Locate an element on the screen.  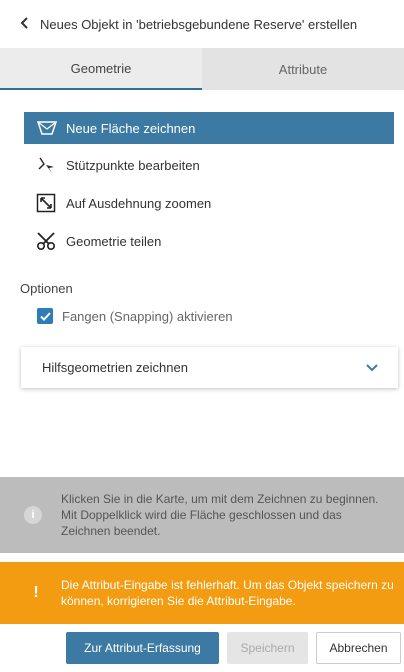
snapping-checkbox-row: Fangen (Snapping) aktivieren is located at coordinates (135, 316).